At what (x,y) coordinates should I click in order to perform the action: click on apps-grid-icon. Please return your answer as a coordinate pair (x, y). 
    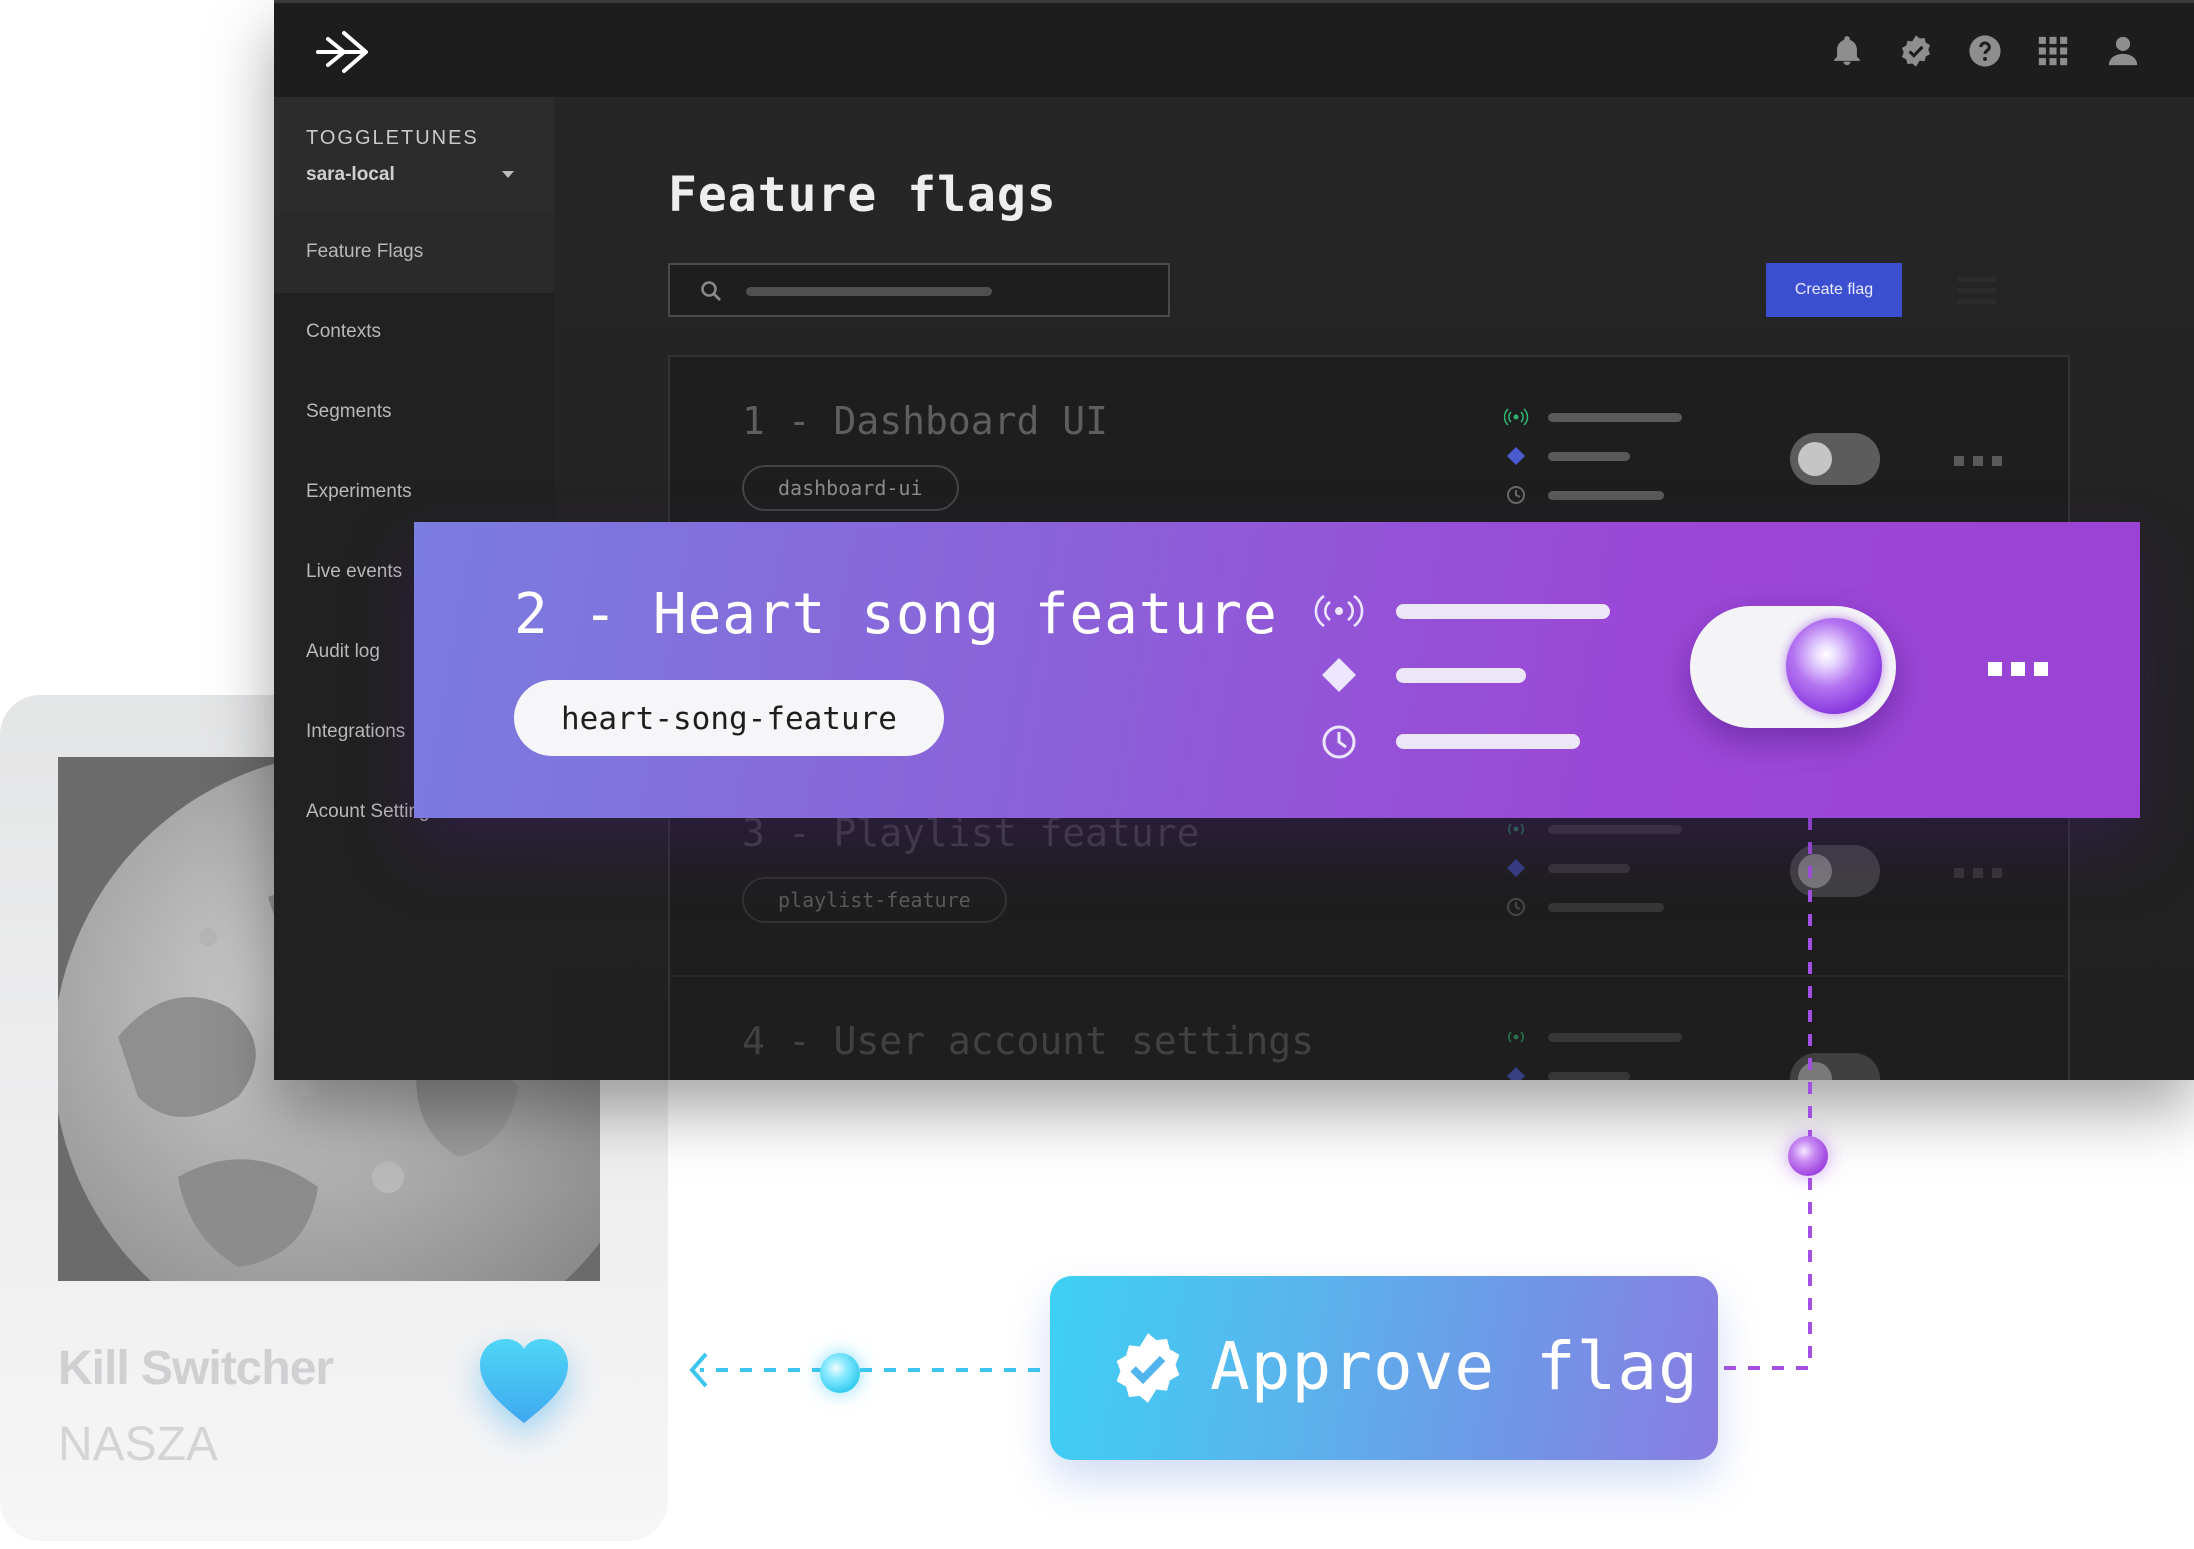
    Looking at the image, I should click on (2053, 51).